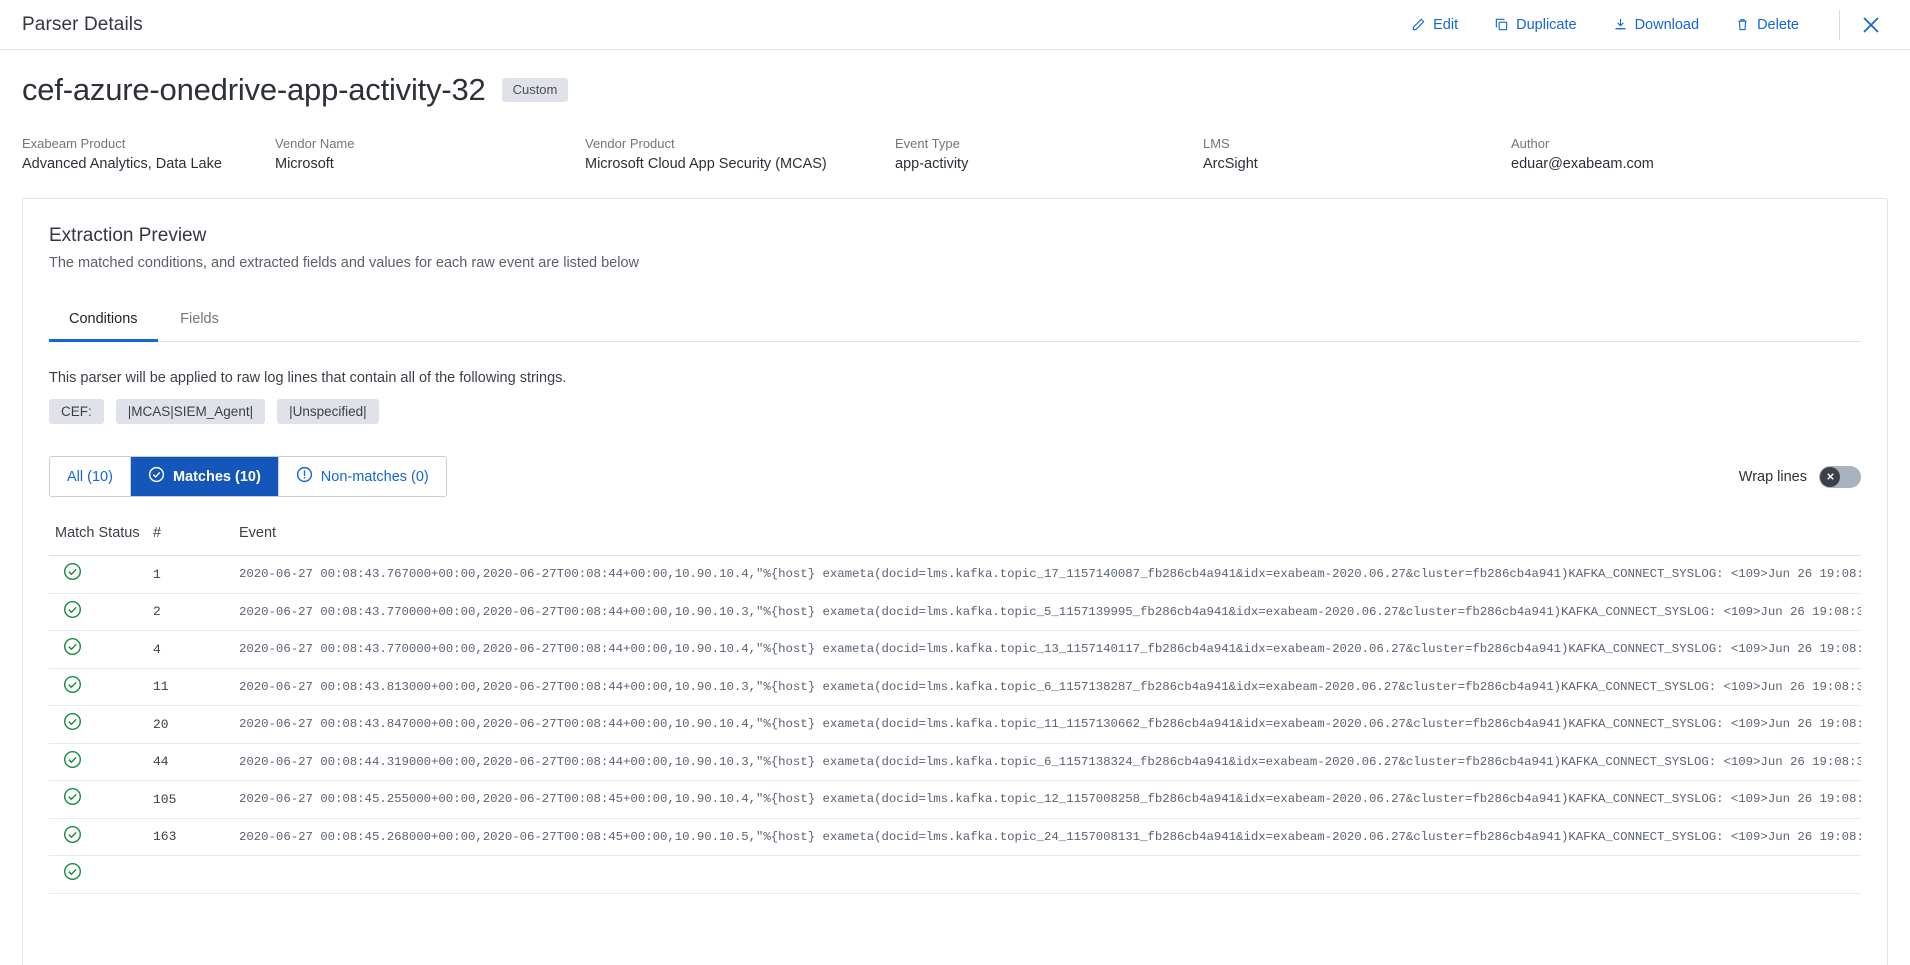 This screenshot has height=965, width=1910. Describe the element at coordinates (1620, 24) in the screenshot. I see `download-icon` at that location.